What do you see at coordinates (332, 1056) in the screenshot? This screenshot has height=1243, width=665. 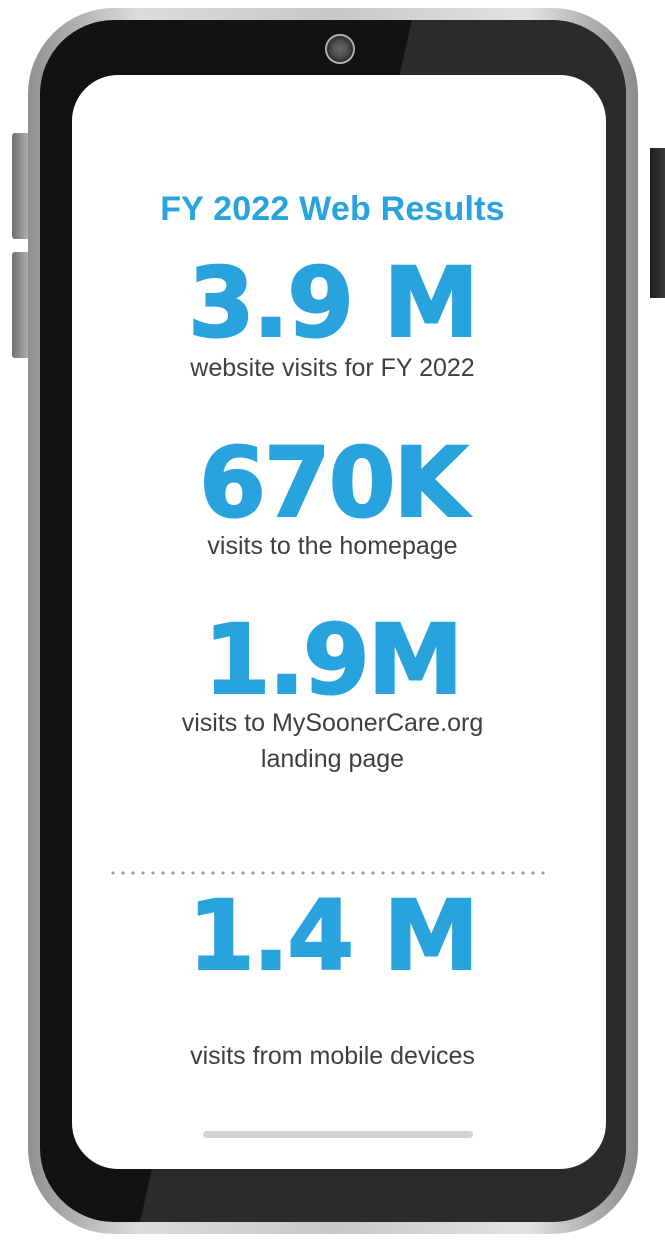 I see `stat-mobile-visits-label: visits from mobile devices` at bounding box center [332, 1056].